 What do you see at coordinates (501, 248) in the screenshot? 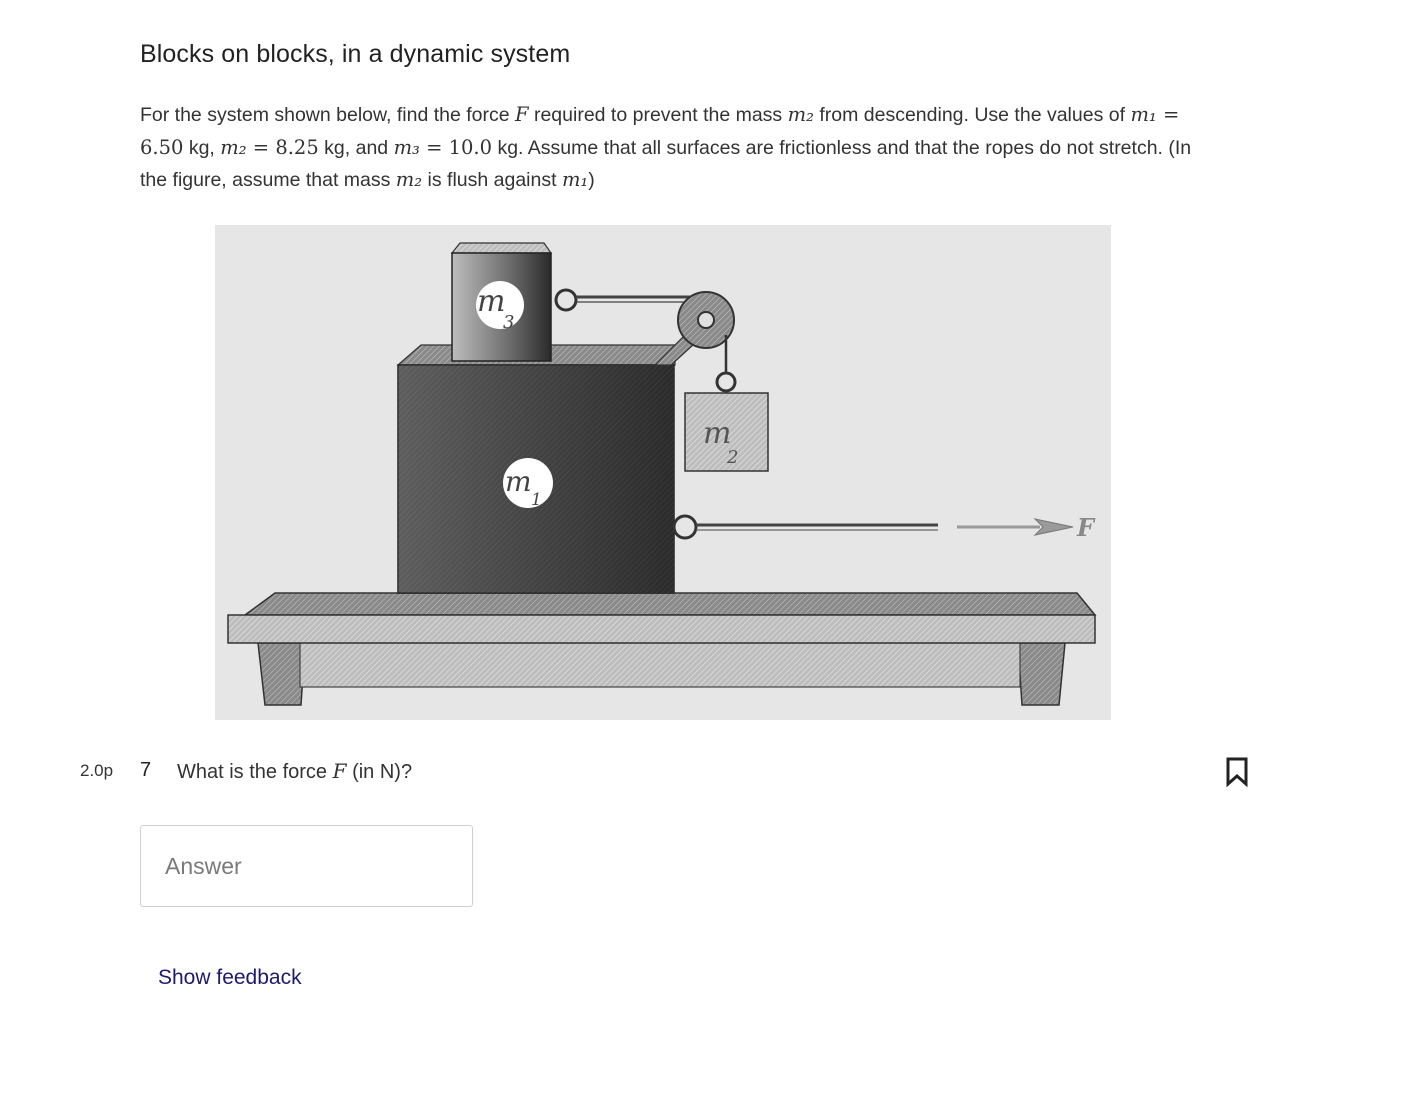
I see `block-m3-top` at bounding box center [501, 248].